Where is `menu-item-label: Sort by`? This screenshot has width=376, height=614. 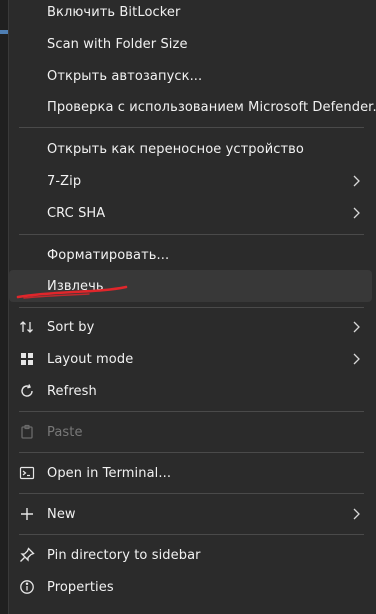 menu-item-label: Sort by is located at coordinates (71, 327).